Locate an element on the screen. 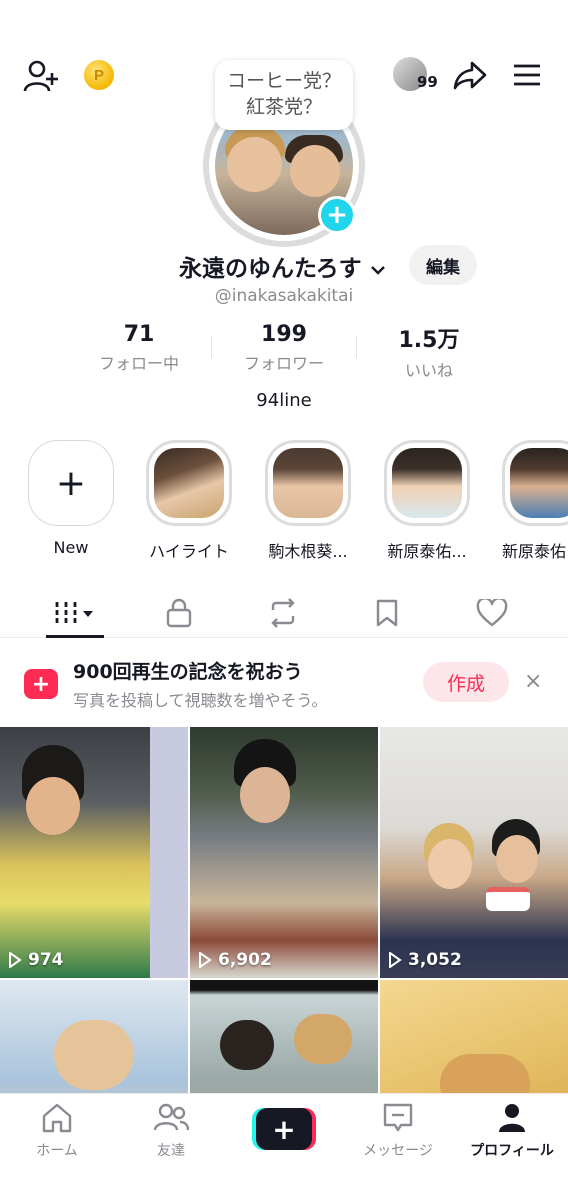 The height and width of the screenshot is (1199, 568). edit-profile-button: 編集 is located at coordinates (443, 265).